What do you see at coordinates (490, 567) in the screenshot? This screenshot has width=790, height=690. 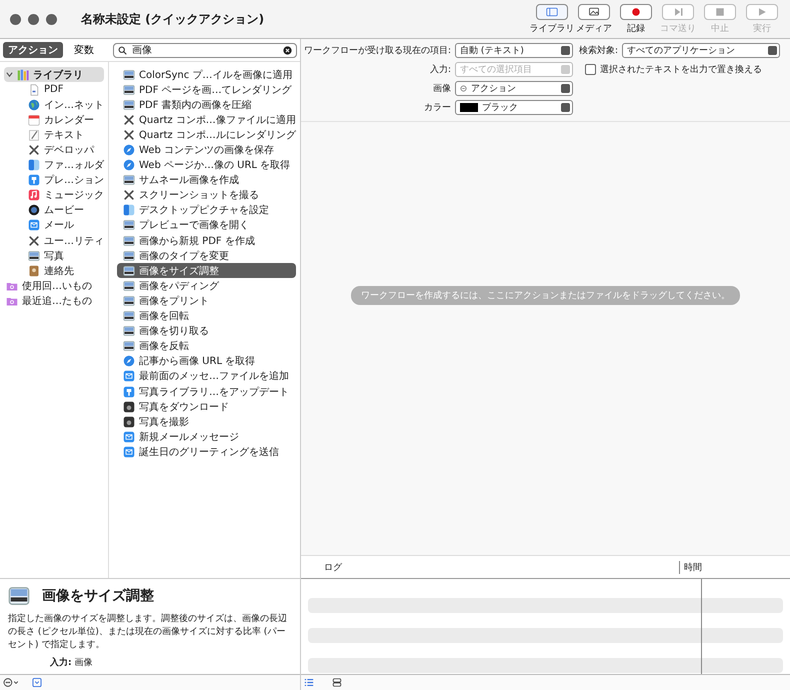 I see `column-header: ログ` at bounding box center [490, 567].